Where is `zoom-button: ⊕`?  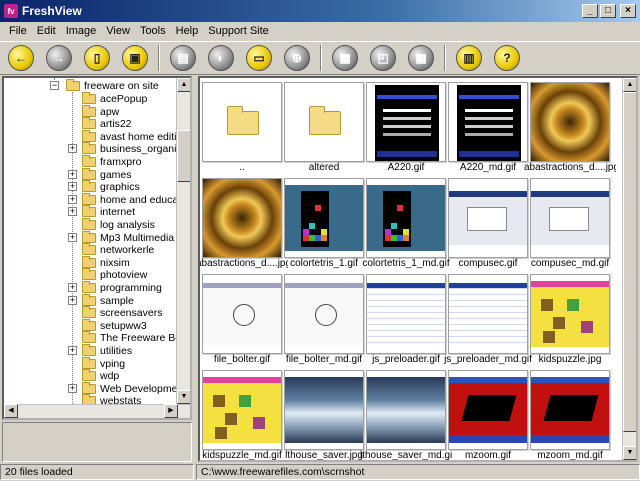 zoom-button: ⊕ is located at coordinates (297, 58).